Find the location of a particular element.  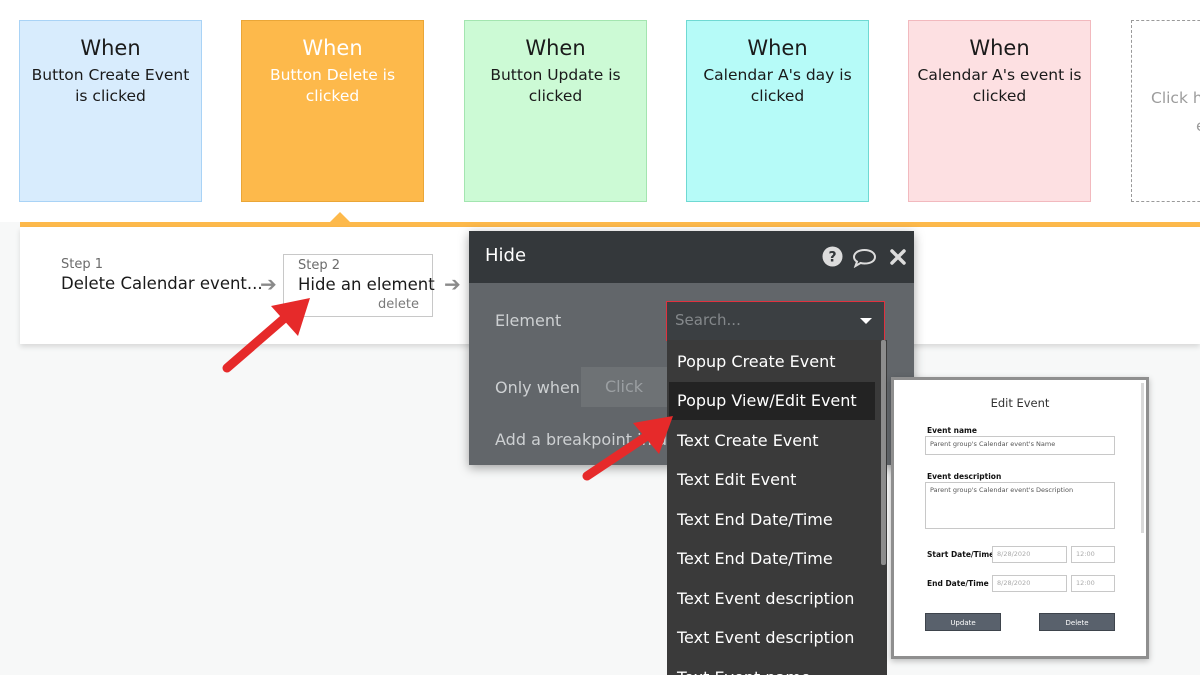

start-date-field: 8/28/2020 is located at coordinates (1029, 554).